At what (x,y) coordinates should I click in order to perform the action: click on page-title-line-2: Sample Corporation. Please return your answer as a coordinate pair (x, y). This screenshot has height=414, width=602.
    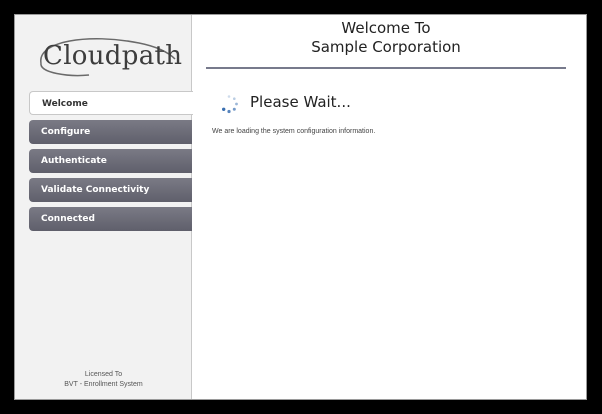
    Looking at the image, I should click on (386, 47).